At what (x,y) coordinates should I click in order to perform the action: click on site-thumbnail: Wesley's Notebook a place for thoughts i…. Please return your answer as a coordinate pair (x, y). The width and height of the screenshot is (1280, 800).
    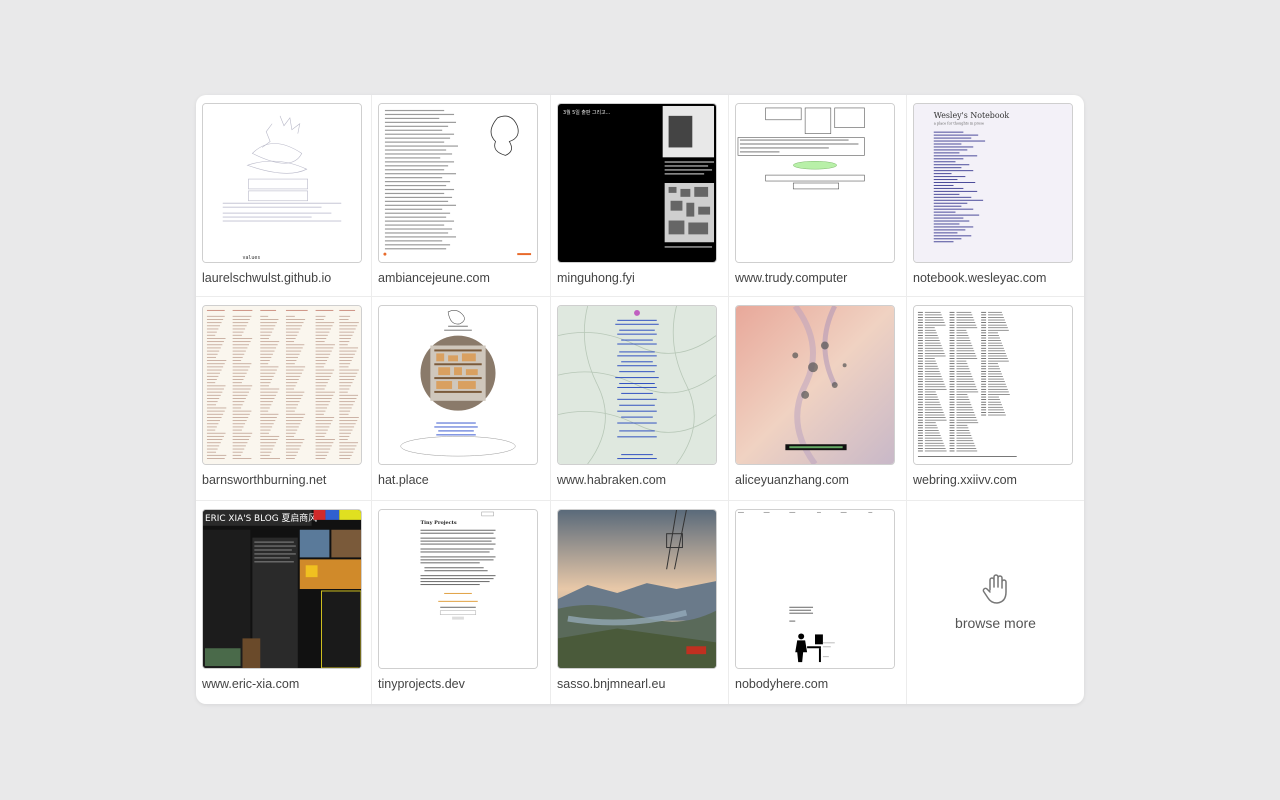
    Looking at the image, I should click on (993, 183).